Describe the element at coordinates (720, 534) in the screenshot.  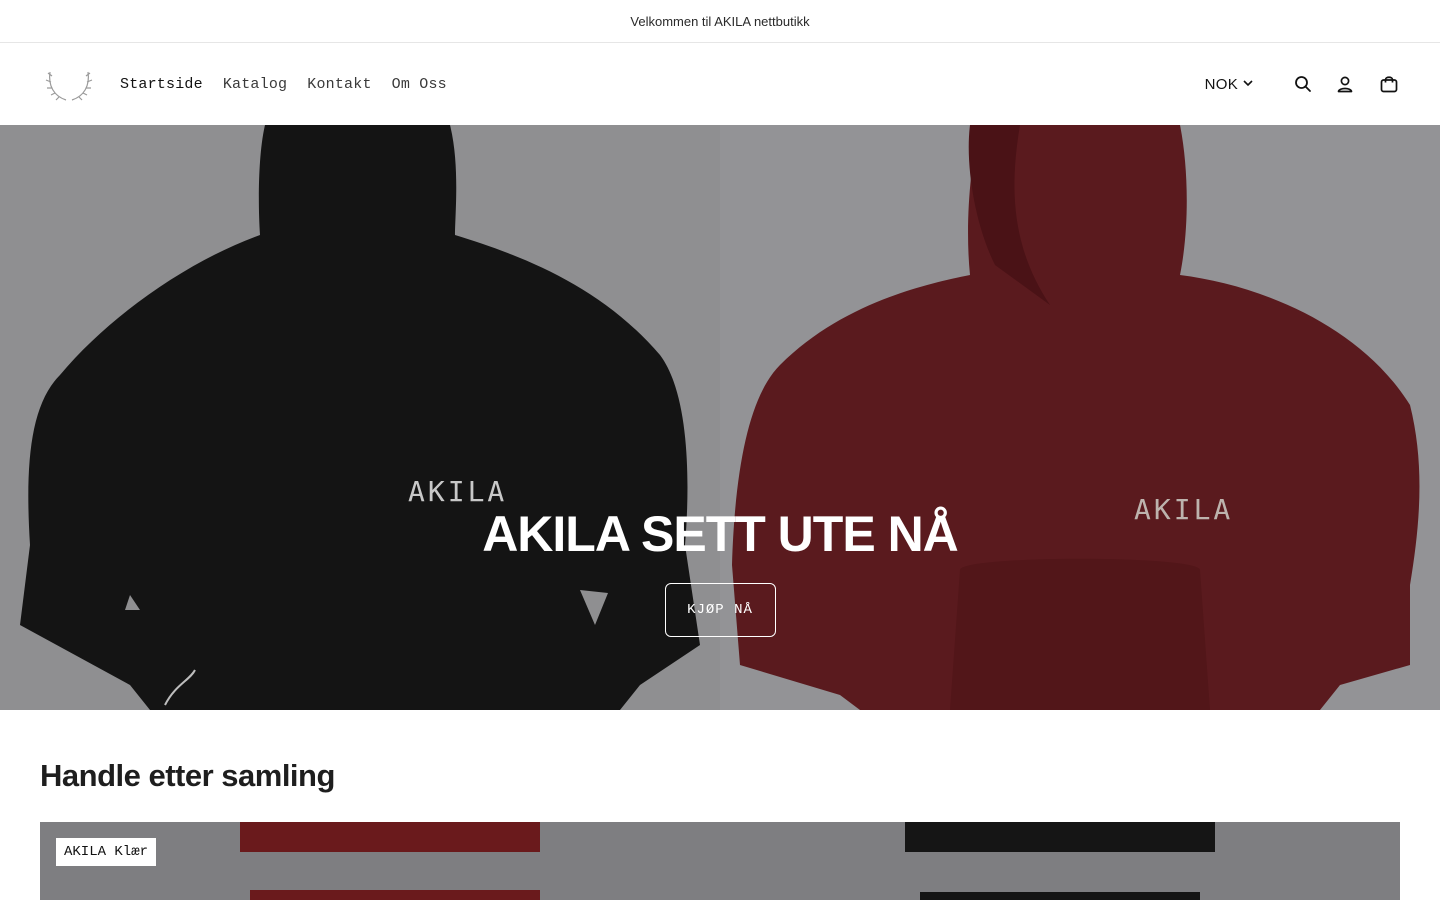
I see `hero-title: AKILA SETT UTE NÅ` at that location.